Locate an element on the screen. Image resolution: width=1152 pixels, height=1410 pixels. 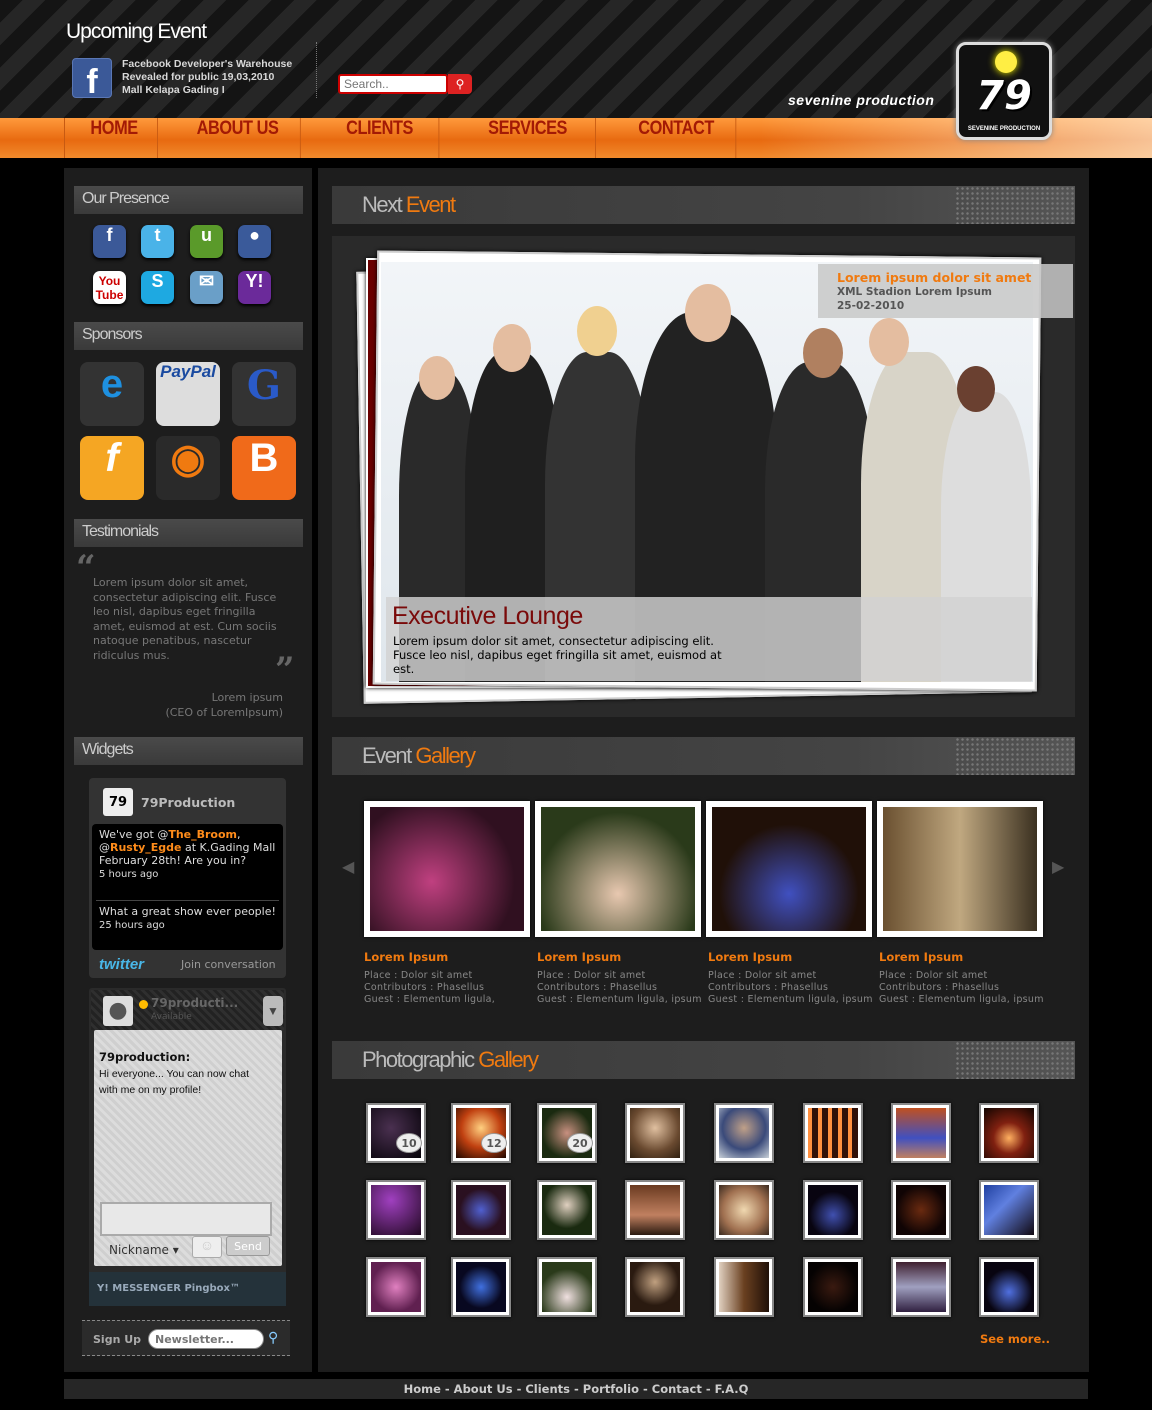
google-icon: G is located at coordinates (264, 394).